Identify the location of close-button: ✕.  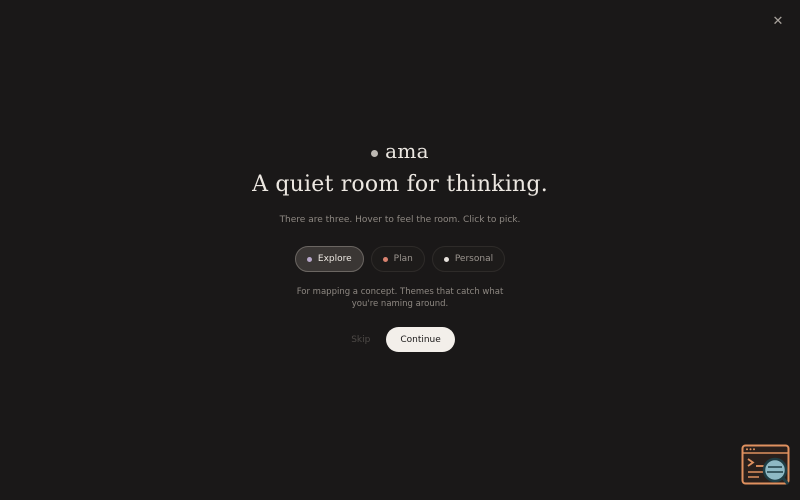
(778, 22).